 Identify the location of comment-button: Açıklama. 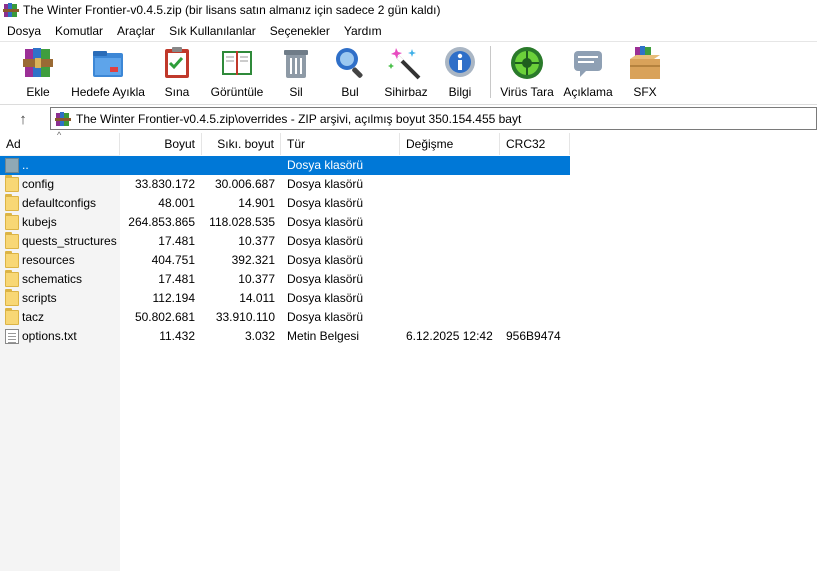
(588, 73).